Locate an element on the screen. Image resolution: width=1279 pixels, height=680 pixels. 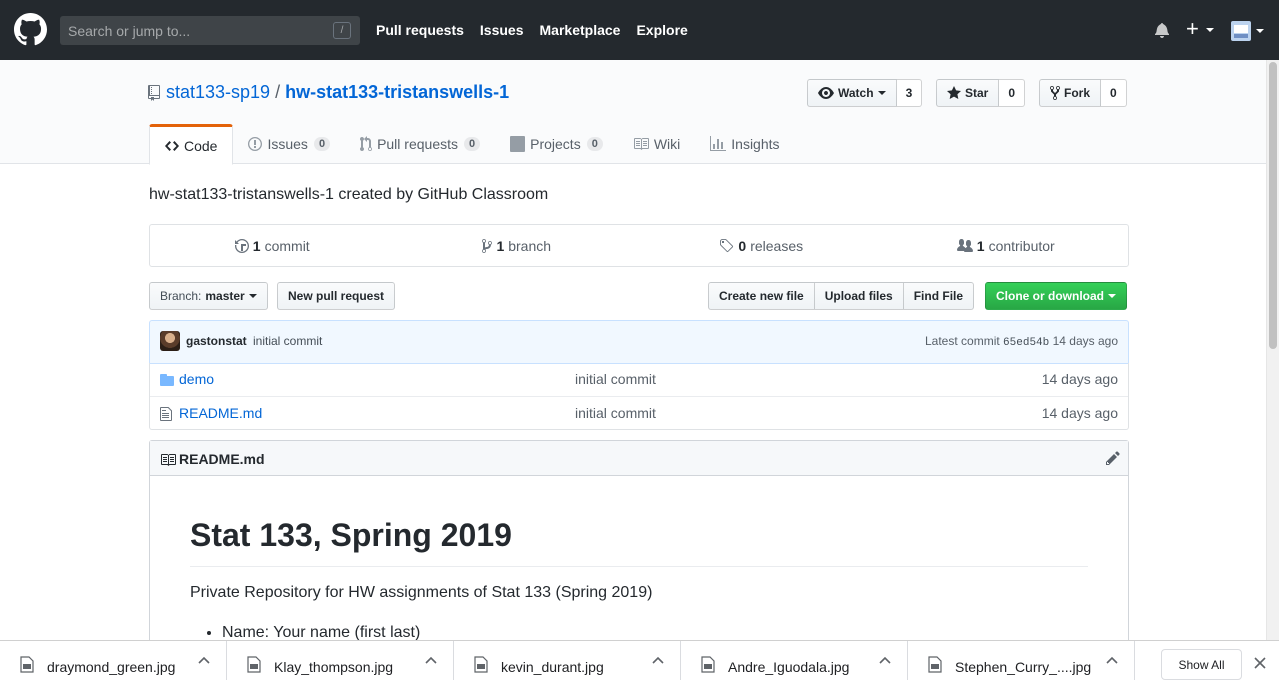
pencil-icon is located at coordinates (1113, 458).